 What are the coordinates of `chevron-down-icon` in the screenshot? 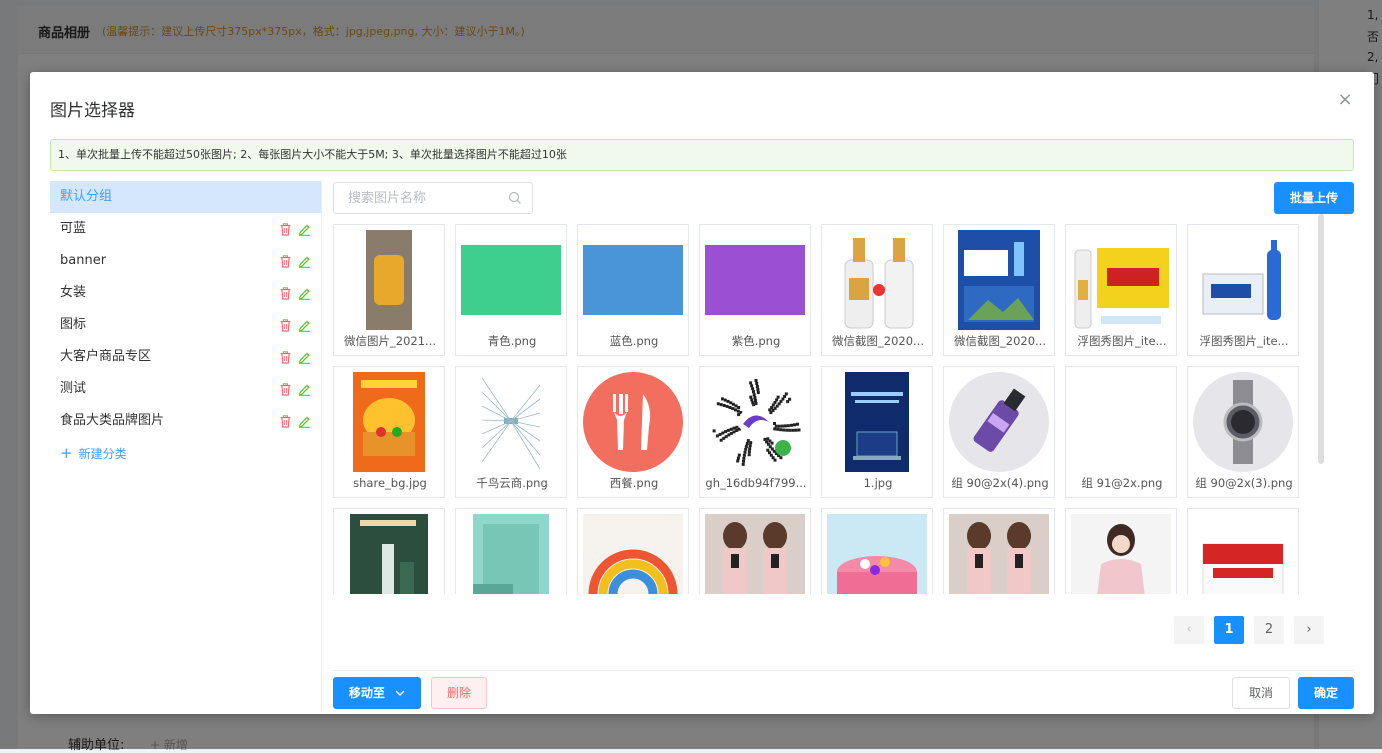 It's located at (400, 693).